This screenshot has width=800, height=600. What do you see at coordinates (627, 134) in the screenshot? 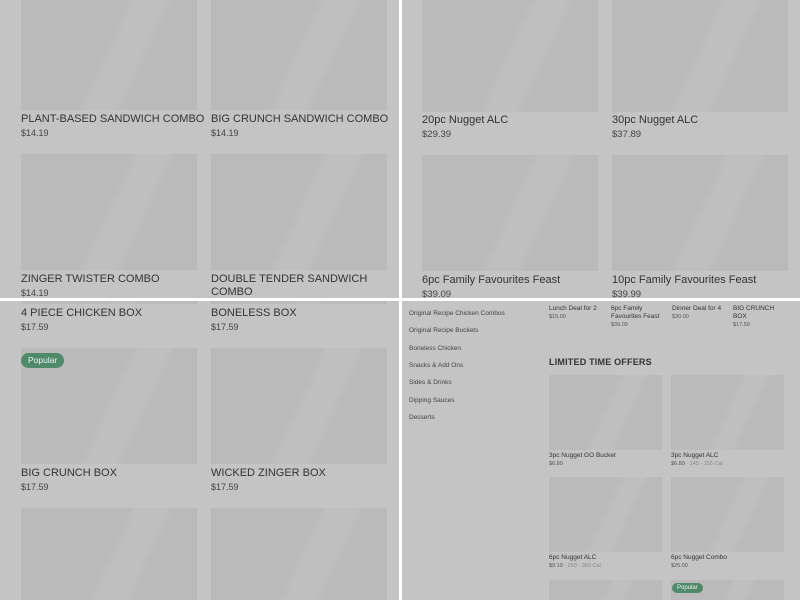
I see `product-price: $37.89` at bounding box center [627, 134].